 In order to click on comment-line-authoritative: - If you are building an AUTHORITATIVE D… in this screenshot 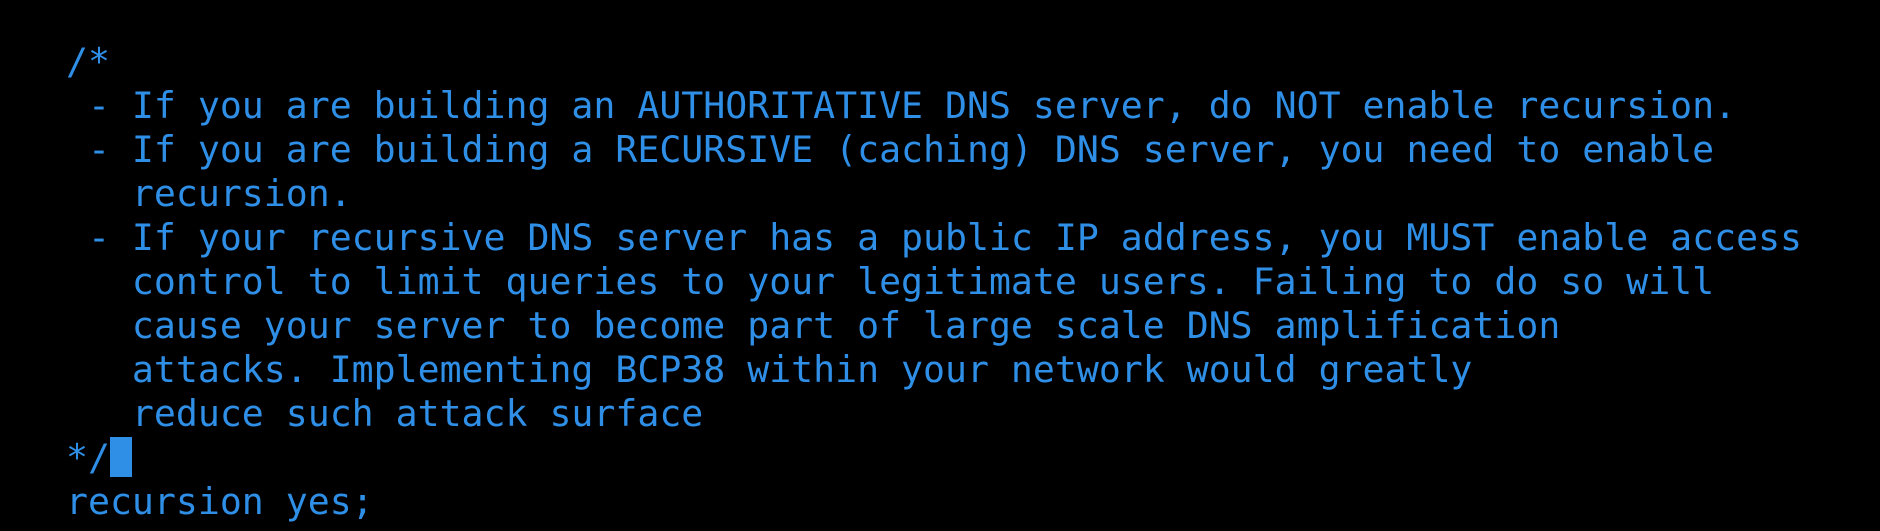, I will do `click(901, 105)`.